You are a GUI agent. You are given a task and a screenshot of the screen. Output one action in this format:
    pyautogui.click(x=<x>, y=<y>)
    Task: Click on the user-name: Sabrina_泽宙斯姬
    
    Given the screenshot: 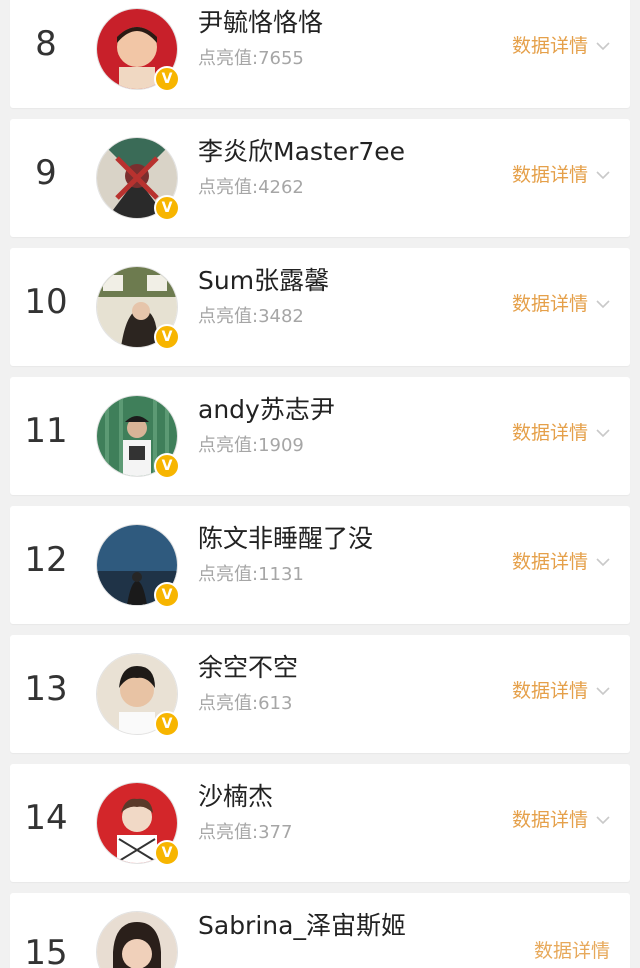 What is the action you would take?
    pyautogui.click(x=302, y=926)
    